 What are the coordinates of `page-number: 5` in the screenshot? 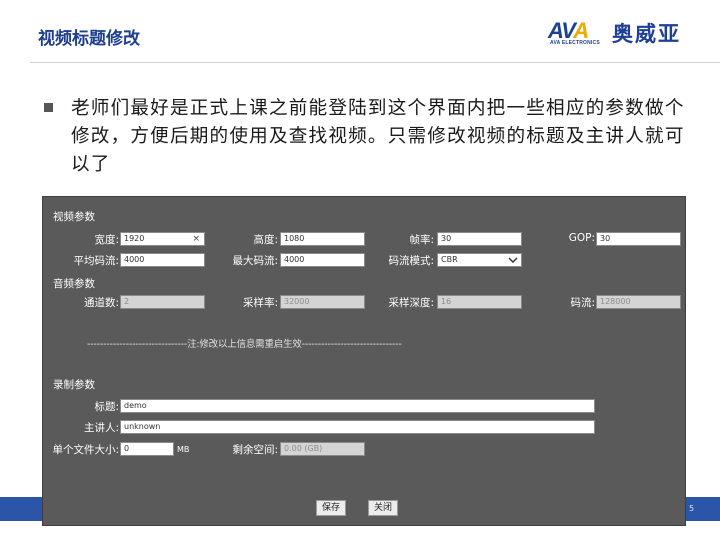 It's located at (692, 508).